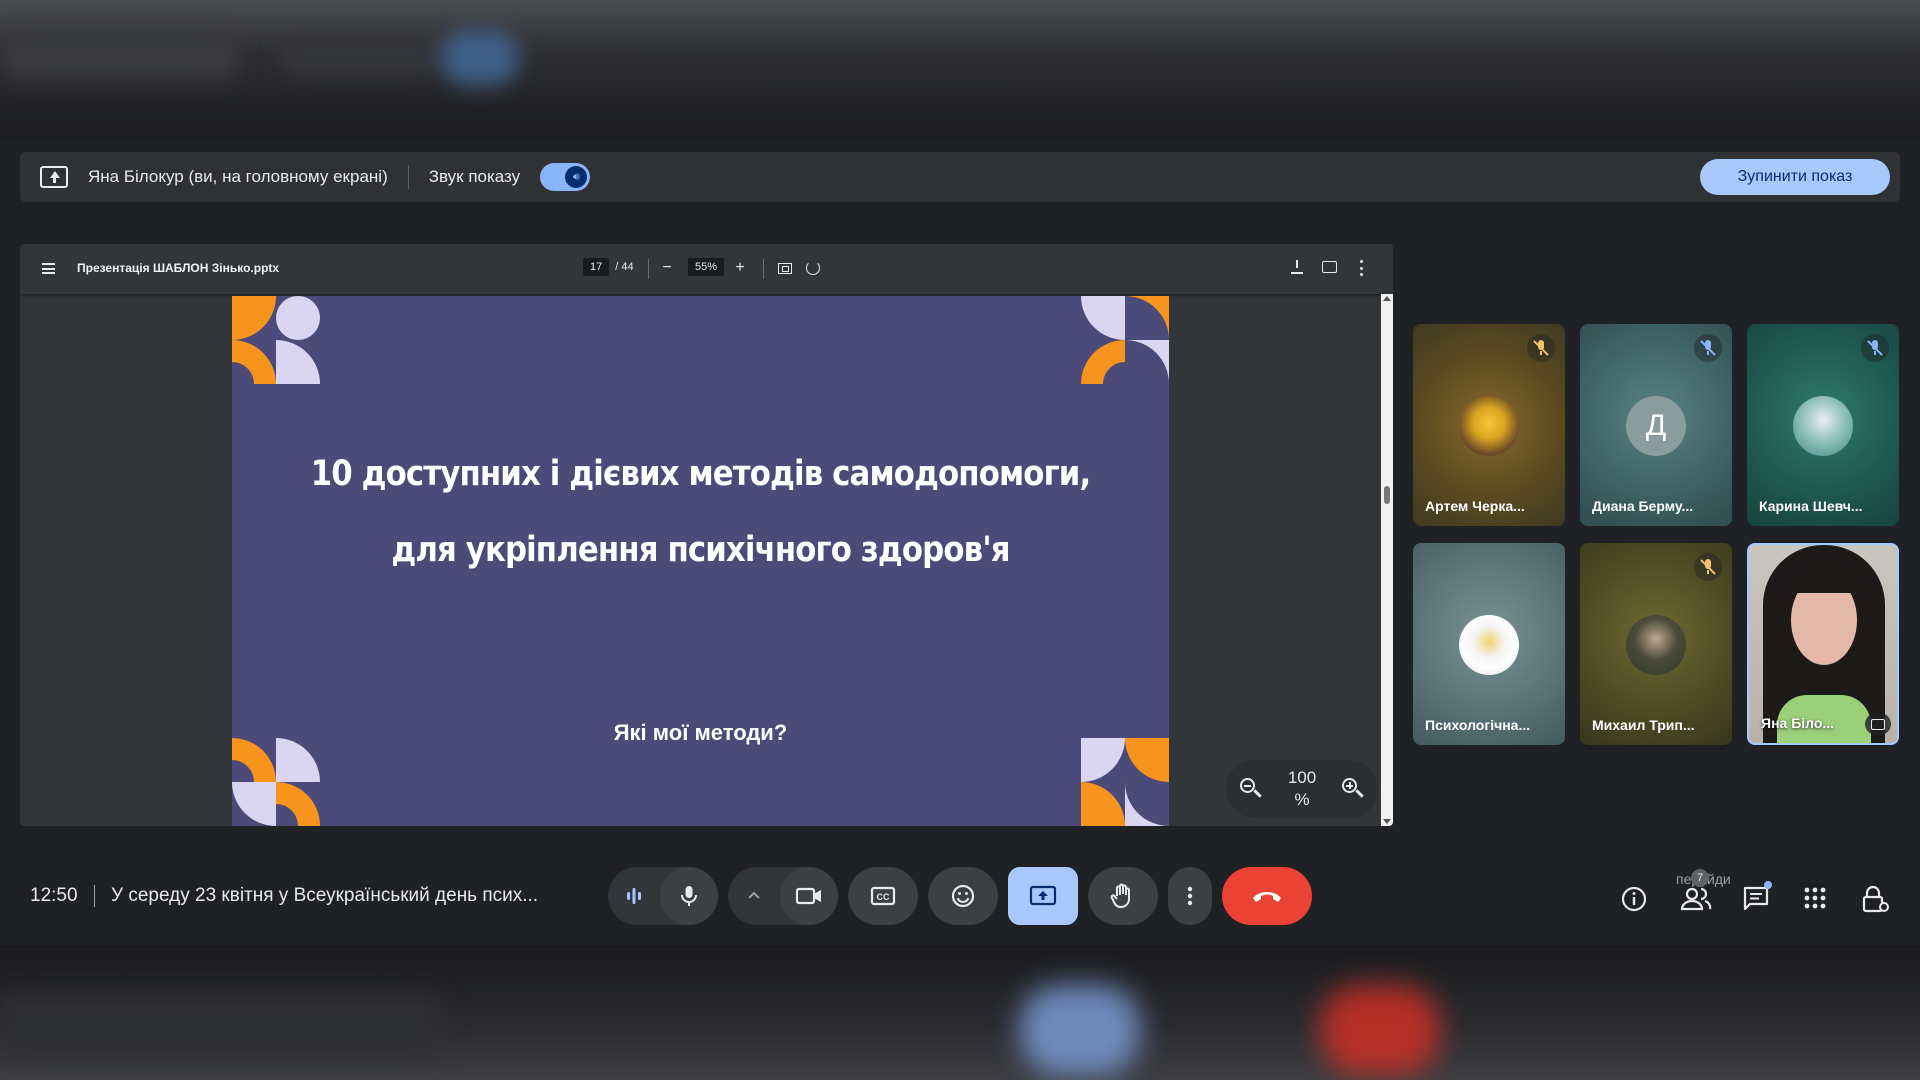 This screenshot has height=1080, width=1920. What do you see at coordinates (740, 268) in the screenshot?
I see `zoom-in-button: +` at bounding box center [740, 268].